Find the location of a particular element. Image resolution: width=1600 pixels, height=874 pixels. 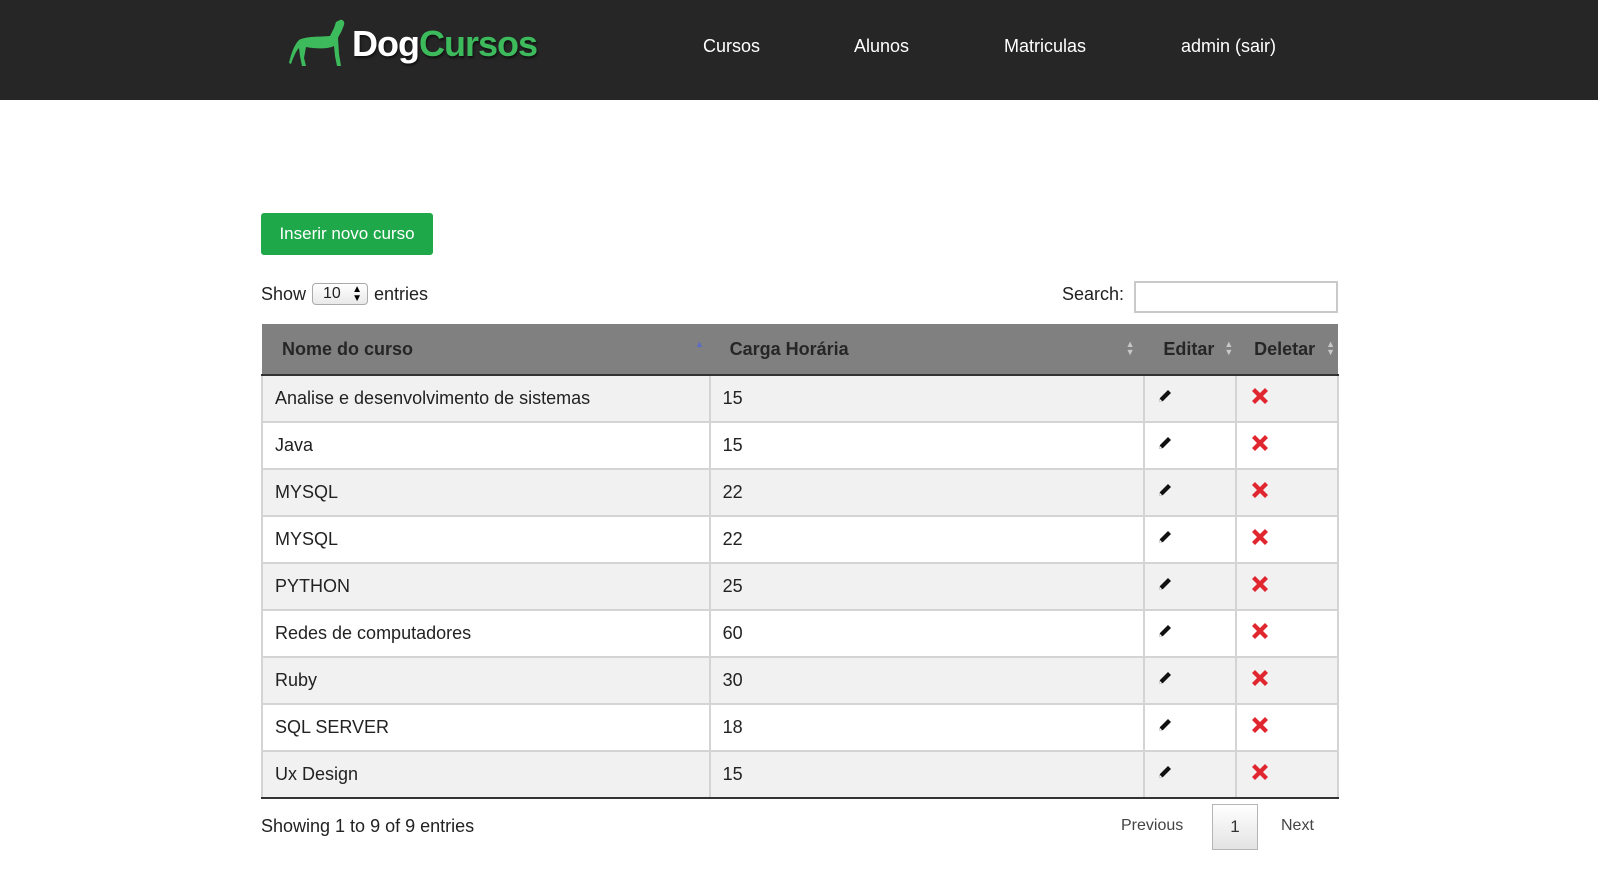

nav-alunos: Alunos is located at coordinates (881, 46).